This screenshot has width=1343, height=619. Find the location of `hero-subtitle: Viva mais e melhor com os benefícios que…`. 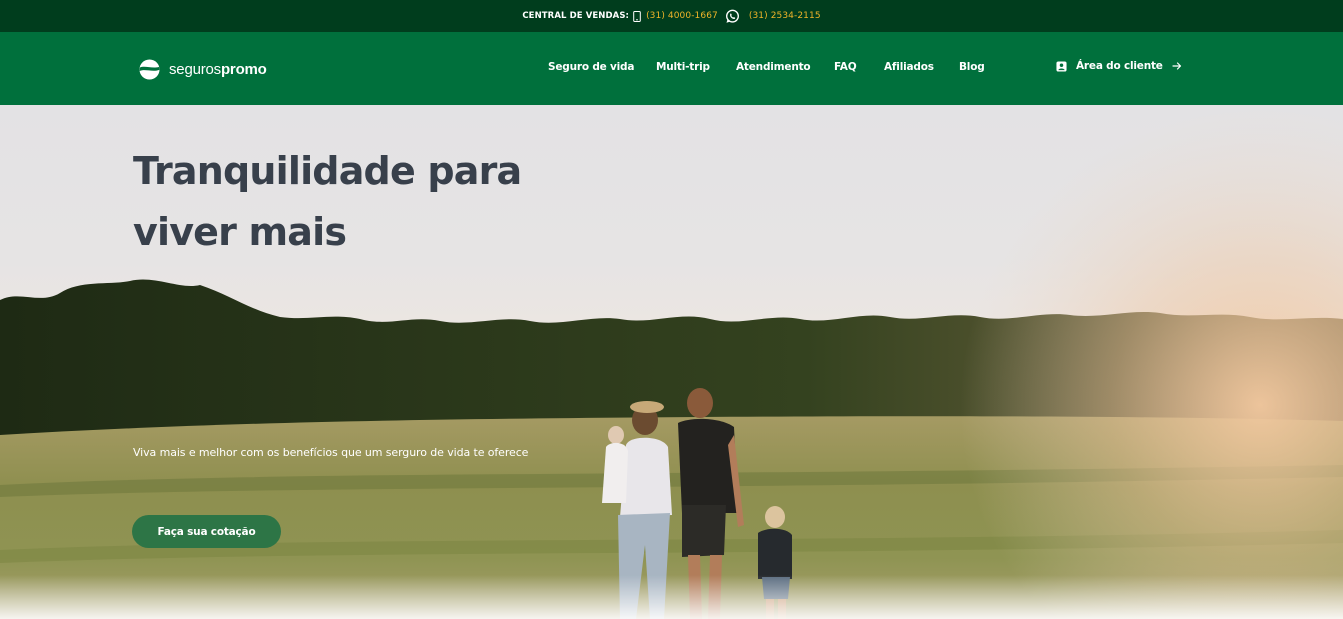

hero-subtitle: Viva mais e melhor com os benefícios que… is located at coordinates (331, 452).